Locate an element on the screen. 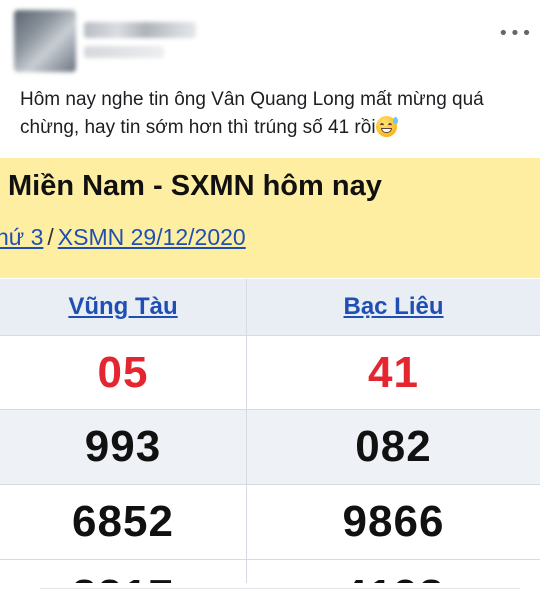 The width and height of the screenshot is (540, 593). special-prize-number: 41 is located at coordinates (393, 372).